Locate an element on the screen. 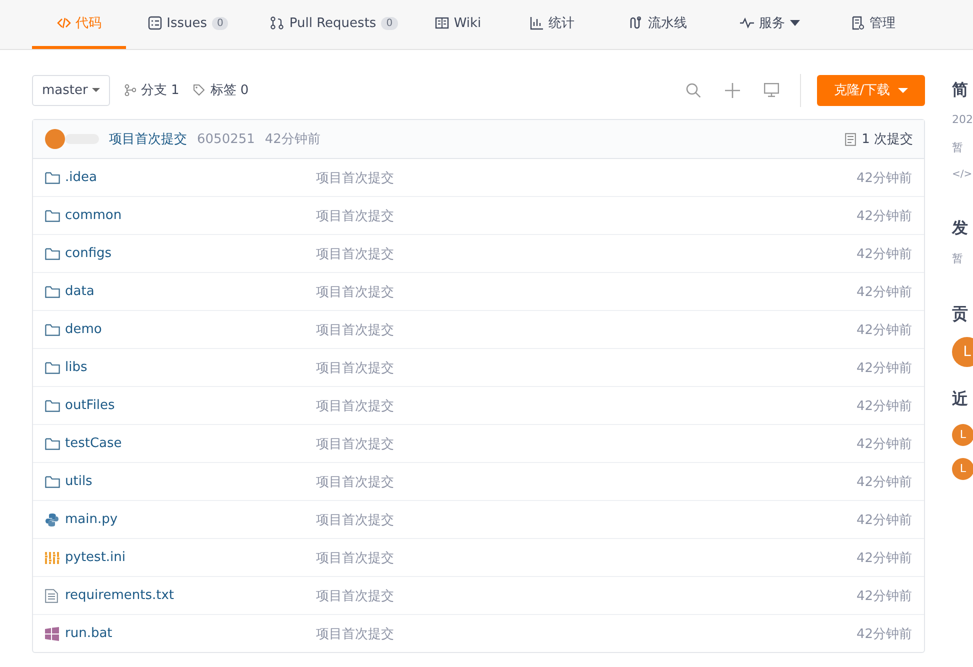  file-link: utils is located at coordinates (68, 481).